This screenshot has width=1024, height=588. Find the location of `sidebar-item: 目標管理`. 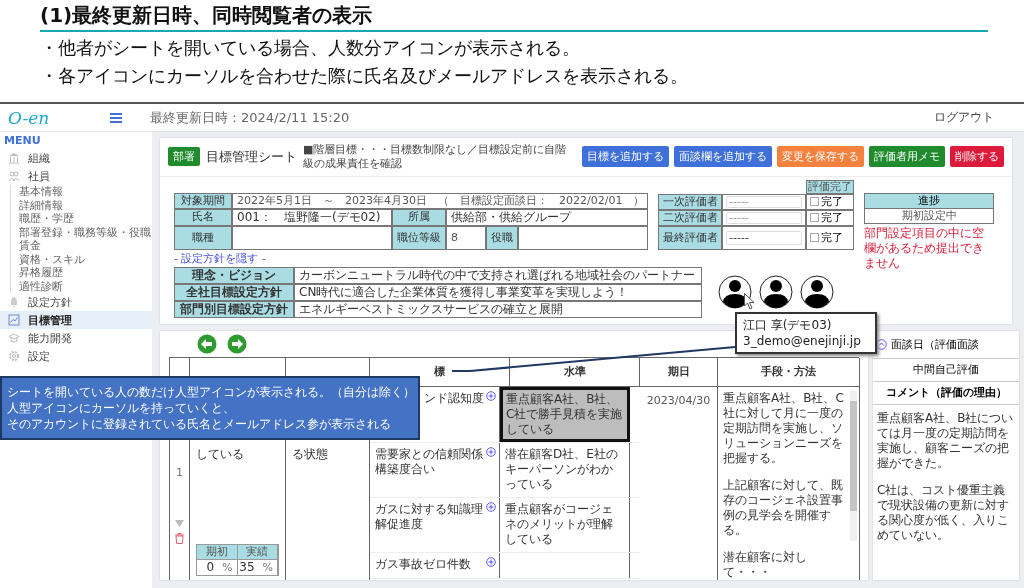

sidebar-item: 目標管理 is located at coordinates (76, 320).